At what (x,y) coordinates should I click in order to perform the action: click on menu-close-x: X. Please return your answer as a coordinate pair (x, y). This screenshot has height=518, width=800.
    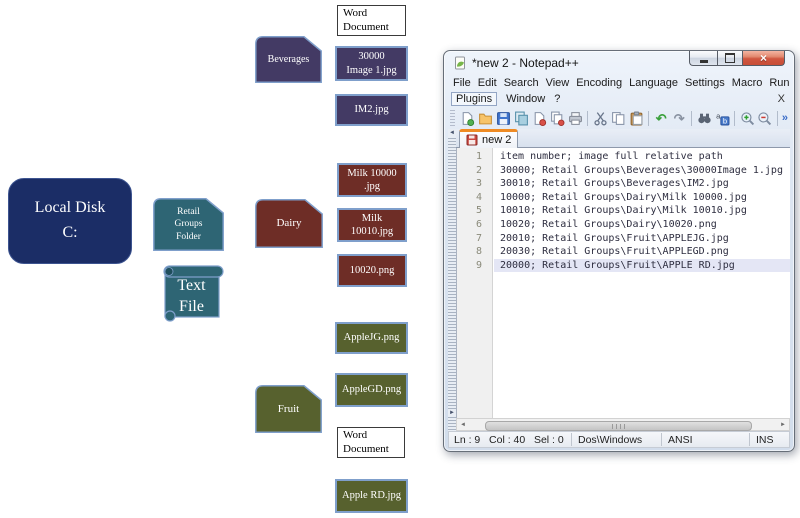
    Looking at the image, I should click on (781, 99).